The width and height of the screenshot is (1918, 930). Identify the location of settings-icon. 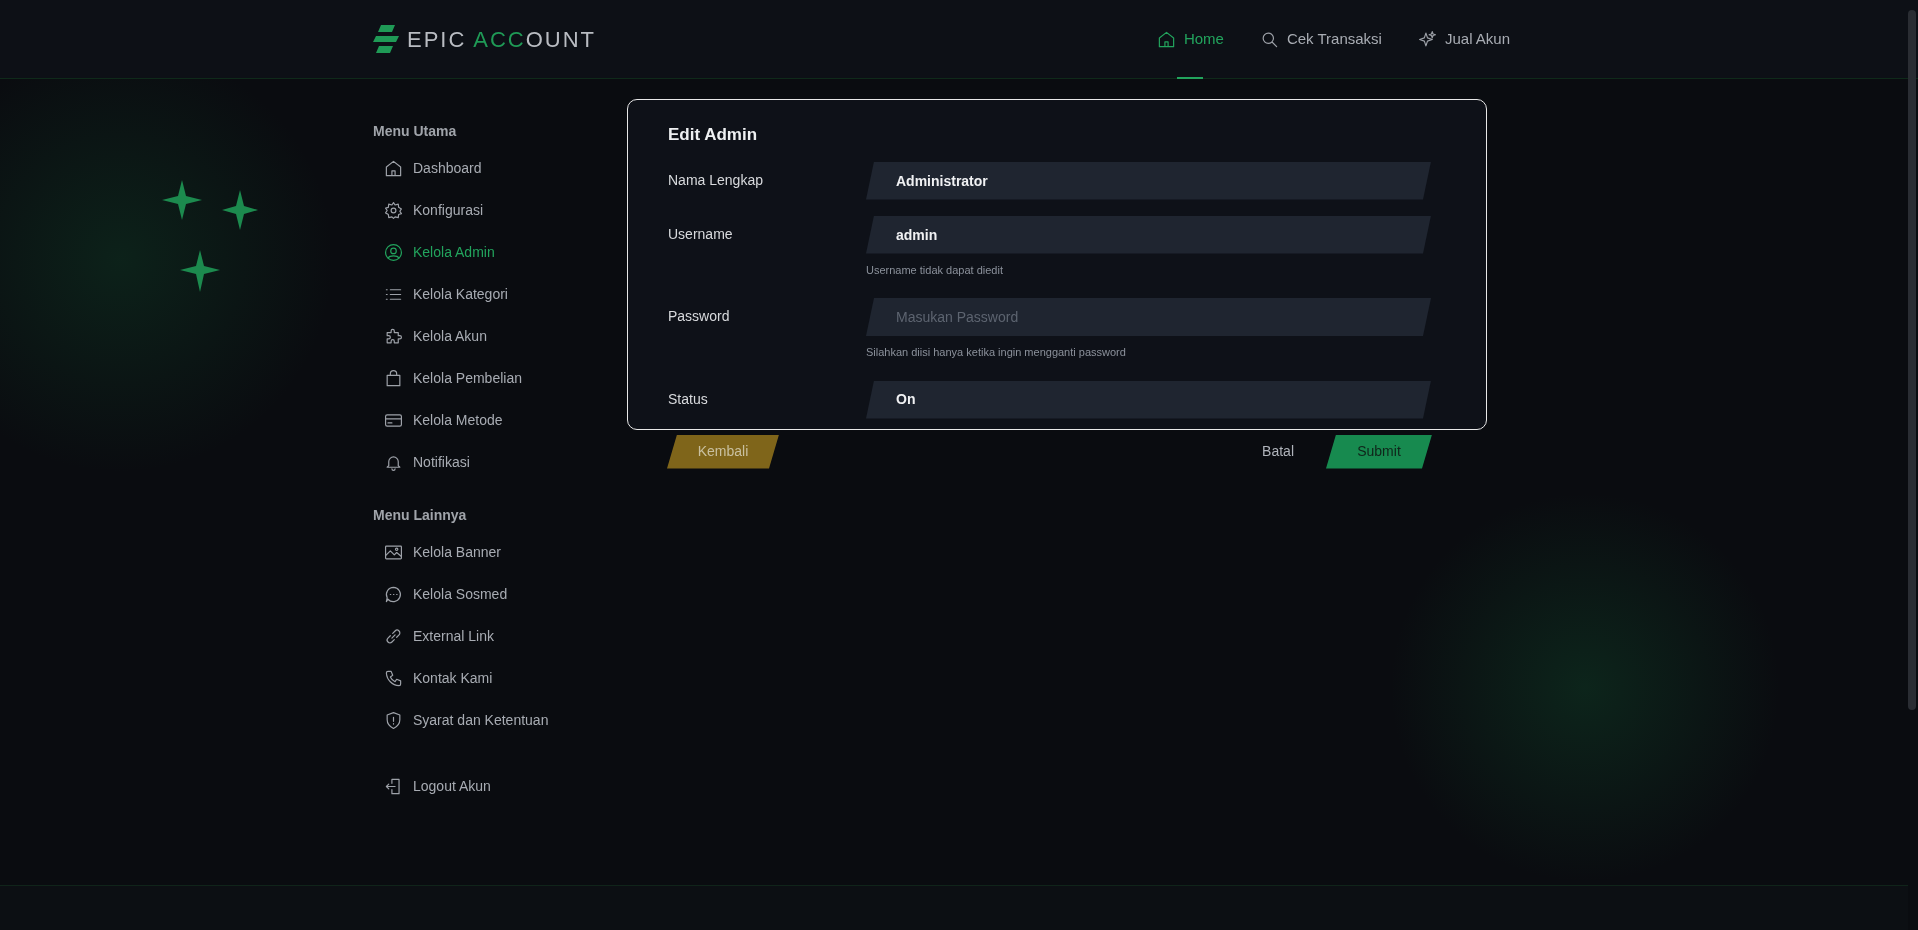
(393, 210).